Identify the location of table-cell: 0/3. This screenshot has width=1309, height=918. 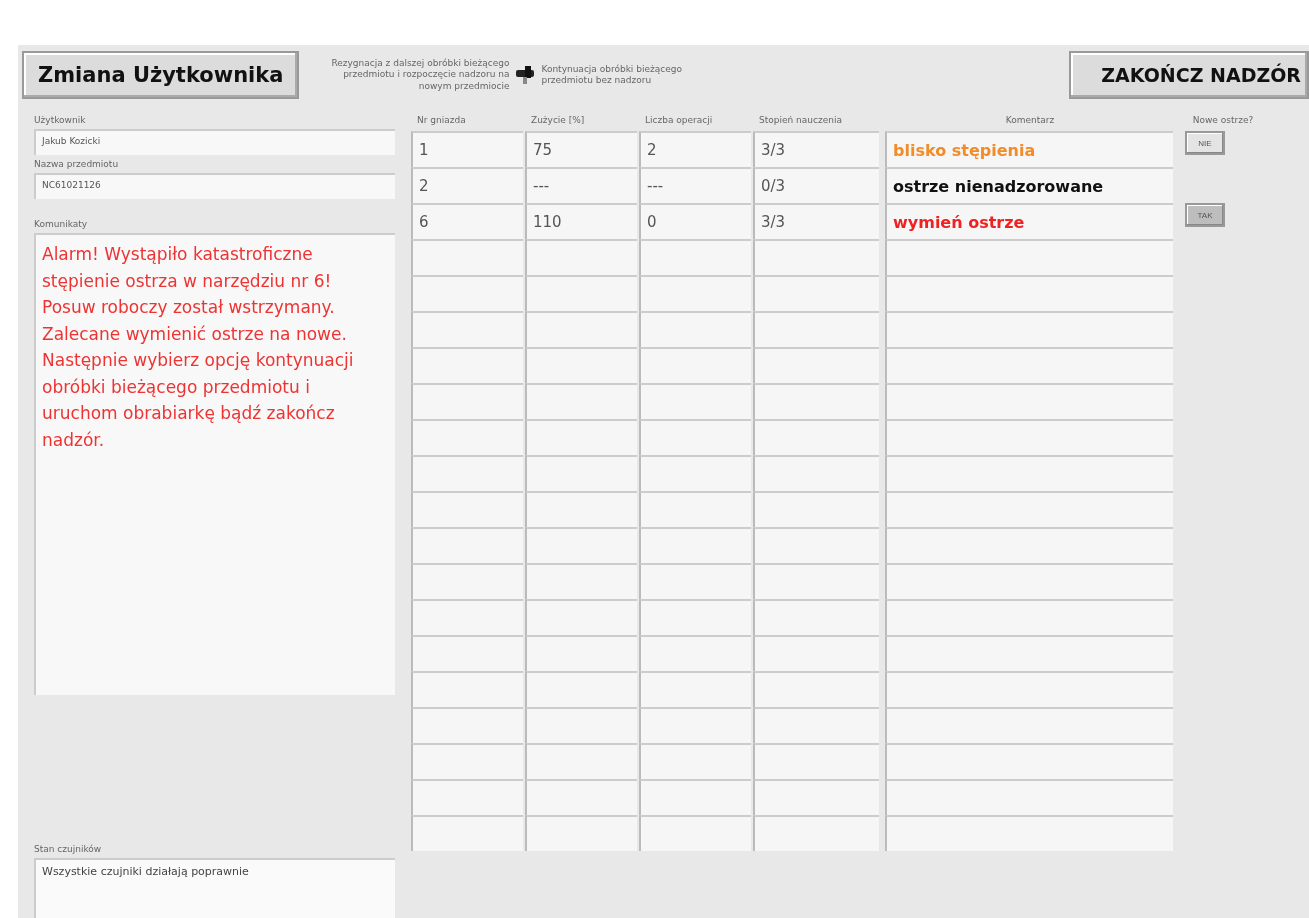
(816, 185).